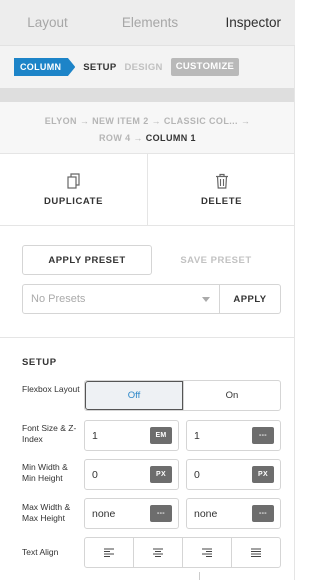  I want to click on max-width-value: none, so click(104, 513).